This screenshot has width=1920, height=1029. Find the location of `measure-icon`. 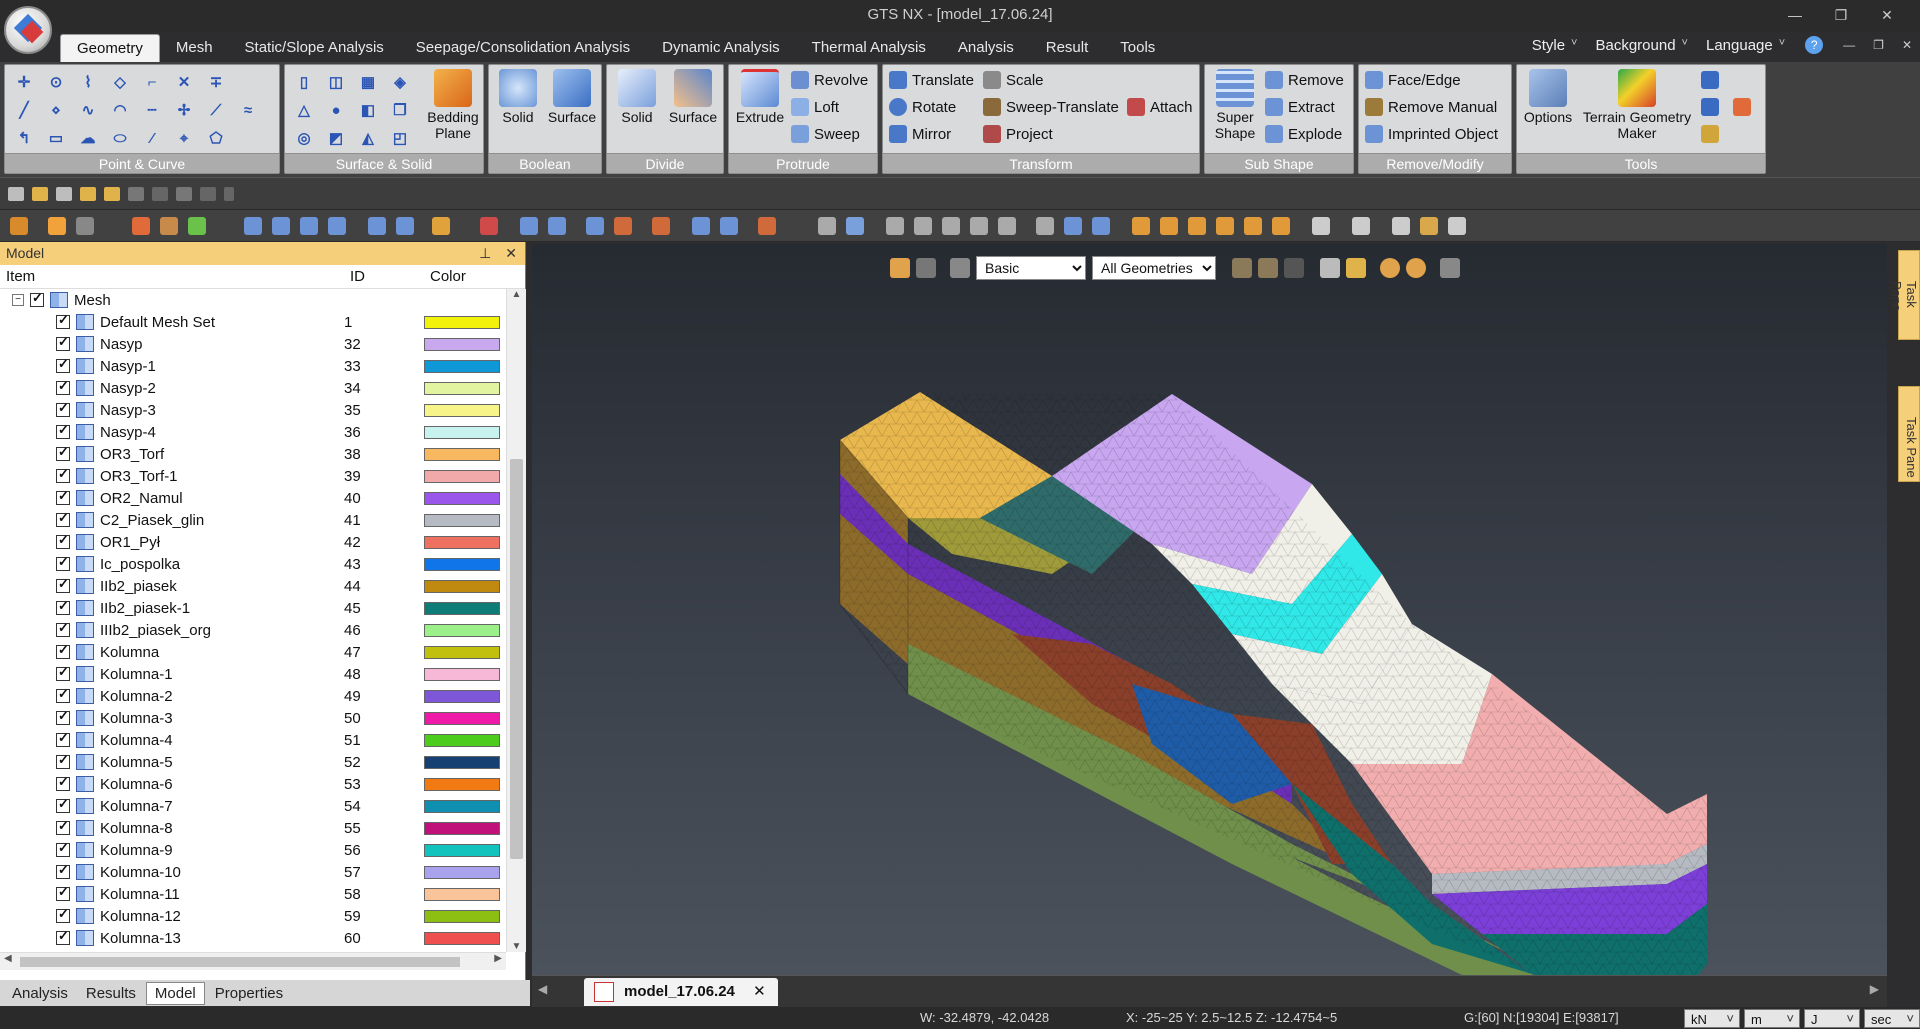

measure-icon is located at coordinates (767, 226).